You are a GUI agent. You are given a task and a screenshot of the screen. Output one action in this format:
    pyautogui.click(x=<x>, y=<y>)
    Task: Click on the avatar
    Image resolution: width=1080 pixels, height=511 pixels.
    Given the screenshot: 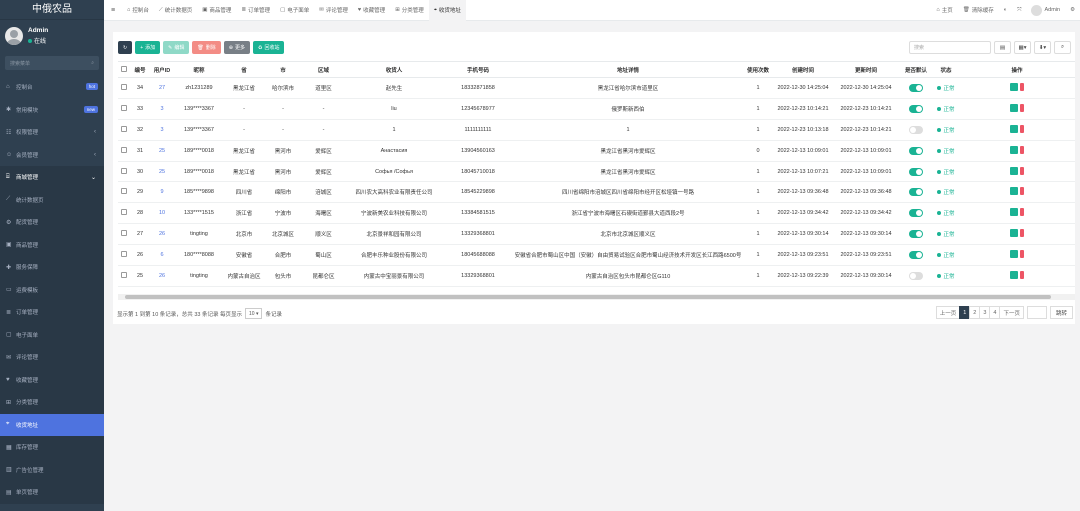 What is the action you would take?
    pyautogui.click(x=14, y=36)
    